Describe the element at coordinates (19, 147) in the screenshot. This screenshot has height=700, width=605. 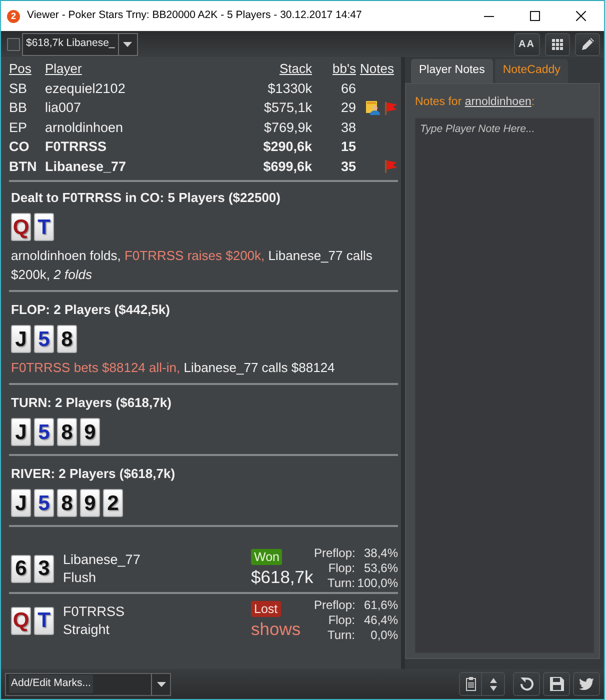
I see `table-cell-text: CO` at that location.